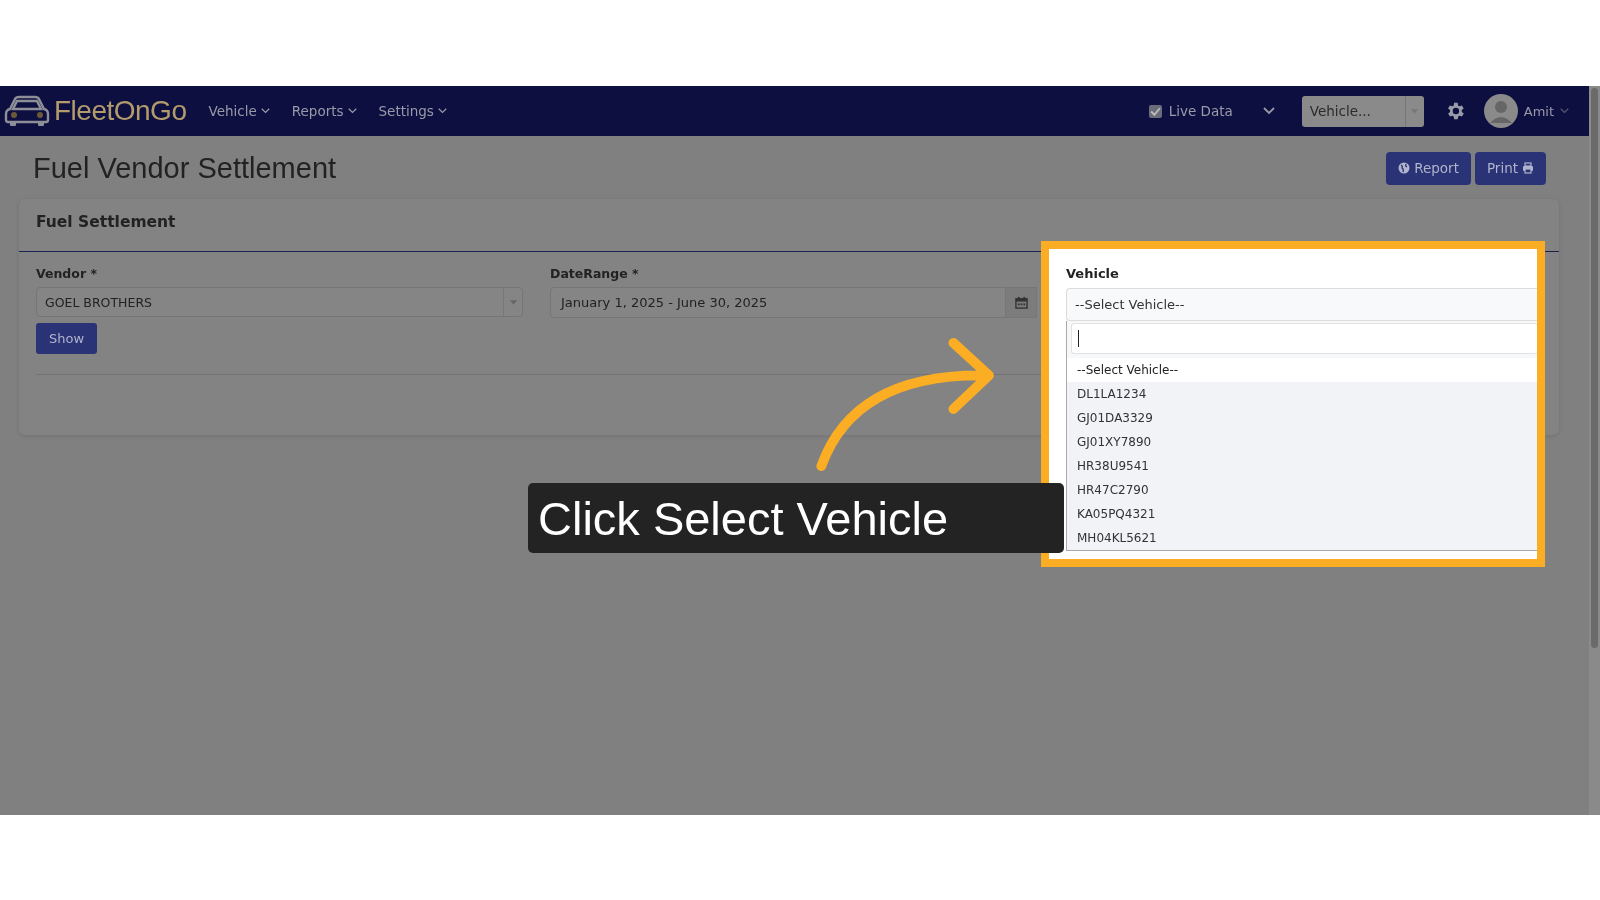 Image resolution: width=1600 pixels, height=900 pixels. What do you see at coordinates (67, 338) in the screenshot?
I see `show-button: Show` at bounding box center [67, 338].